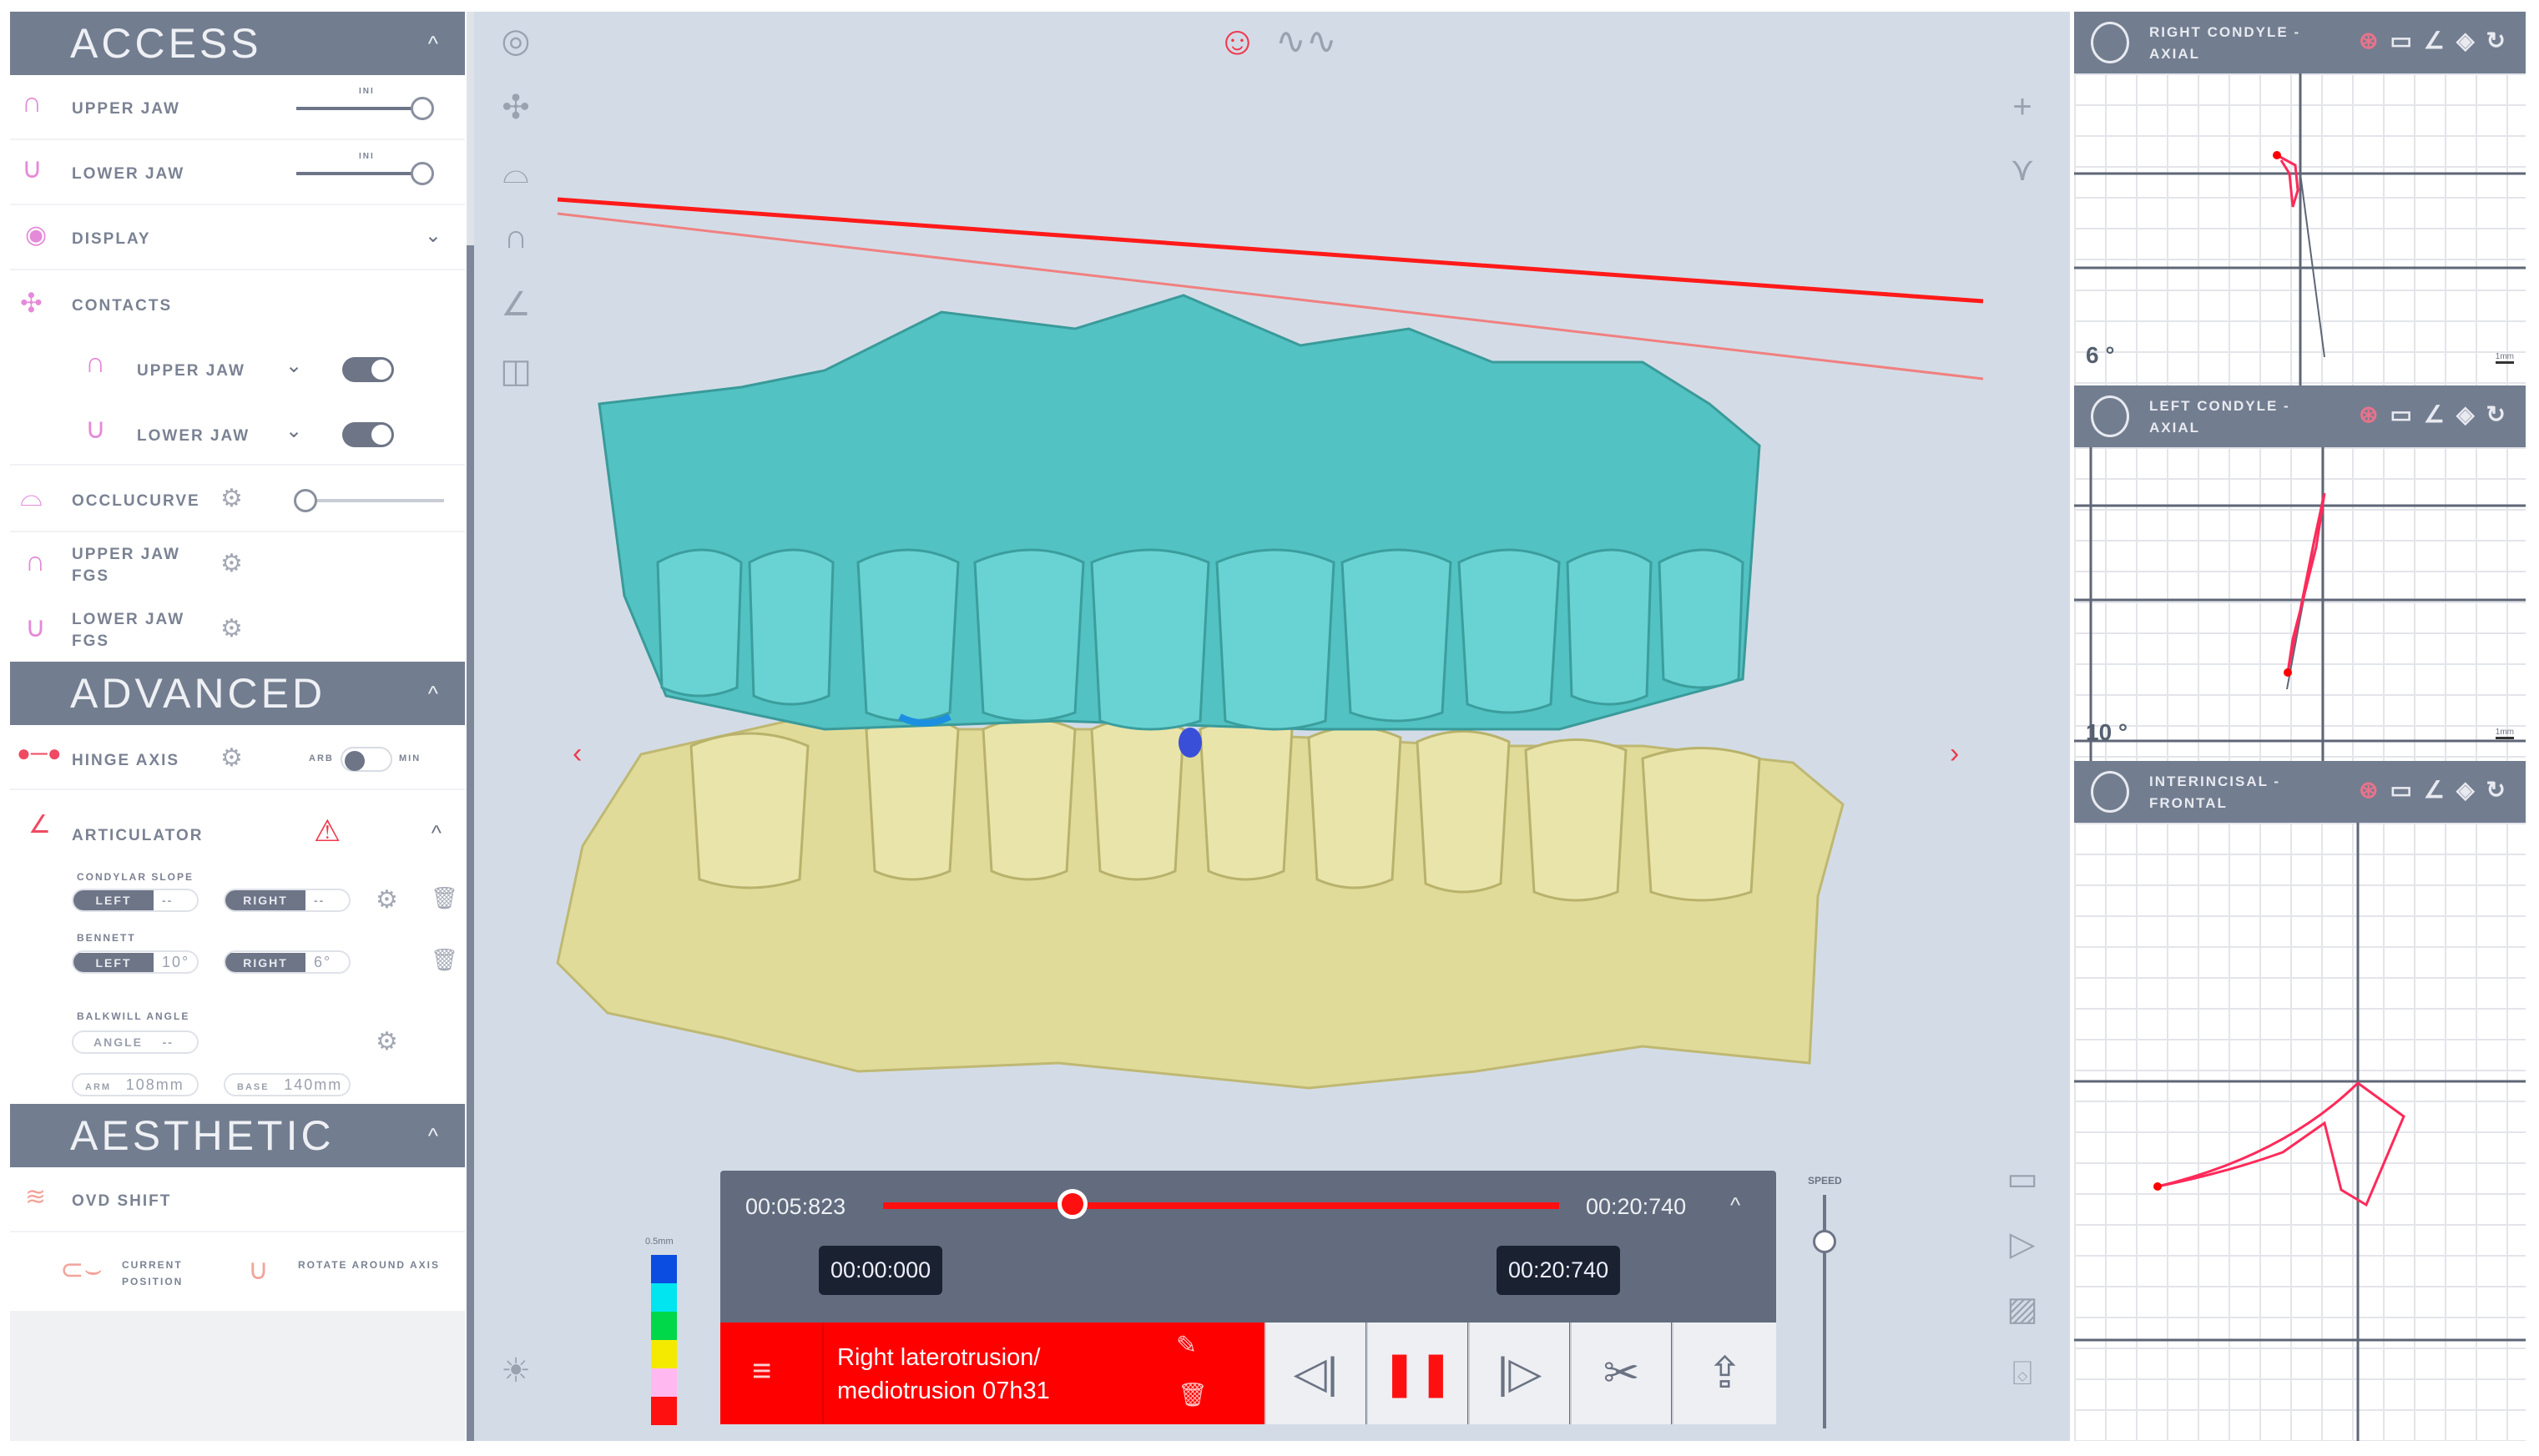 The width and height of the screenshot is (2539, 1456). What do you see at coordinates (471, 726) in the screenshot?
I see `scrollbar` at bounding box center [471, 726].